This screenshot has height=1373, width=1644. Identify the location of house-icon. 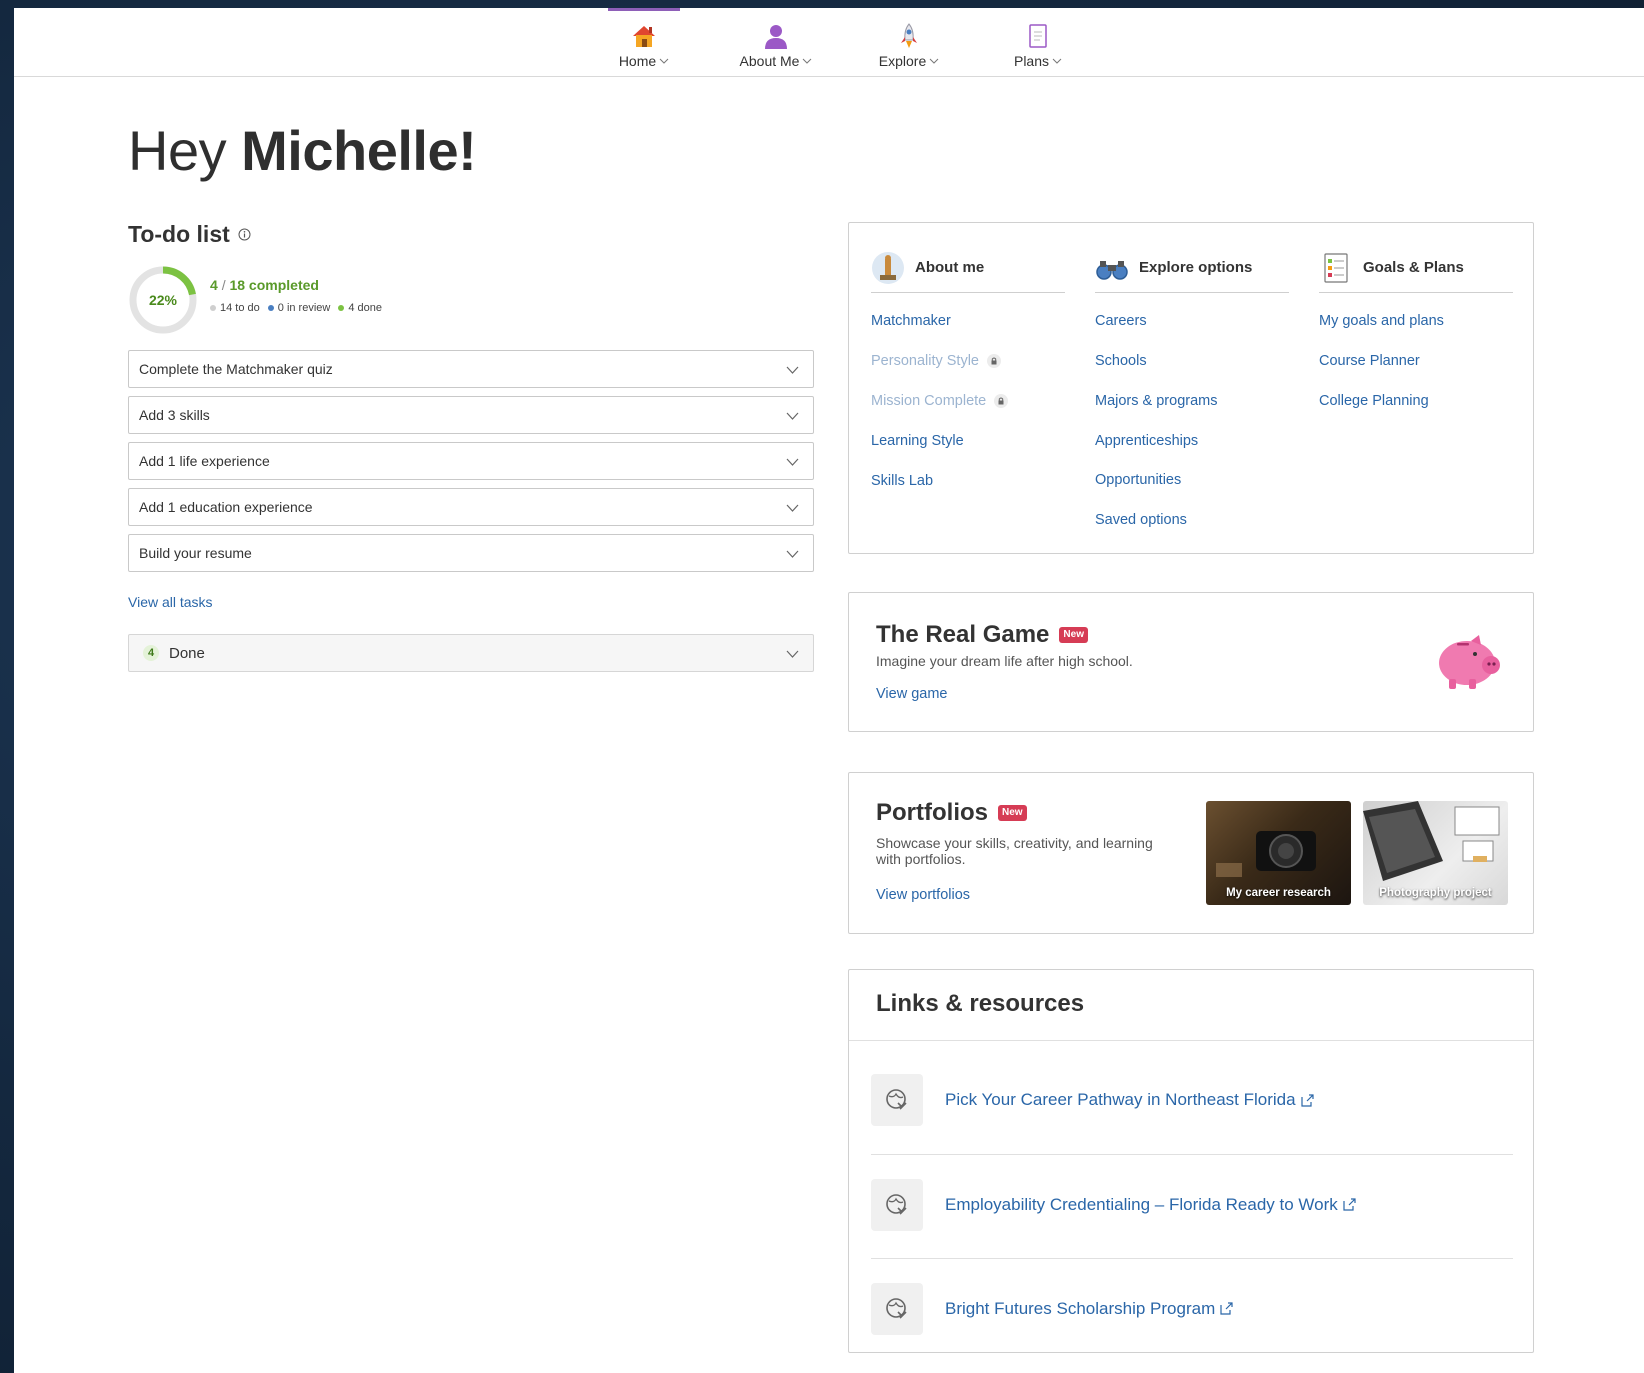
(644, 36).